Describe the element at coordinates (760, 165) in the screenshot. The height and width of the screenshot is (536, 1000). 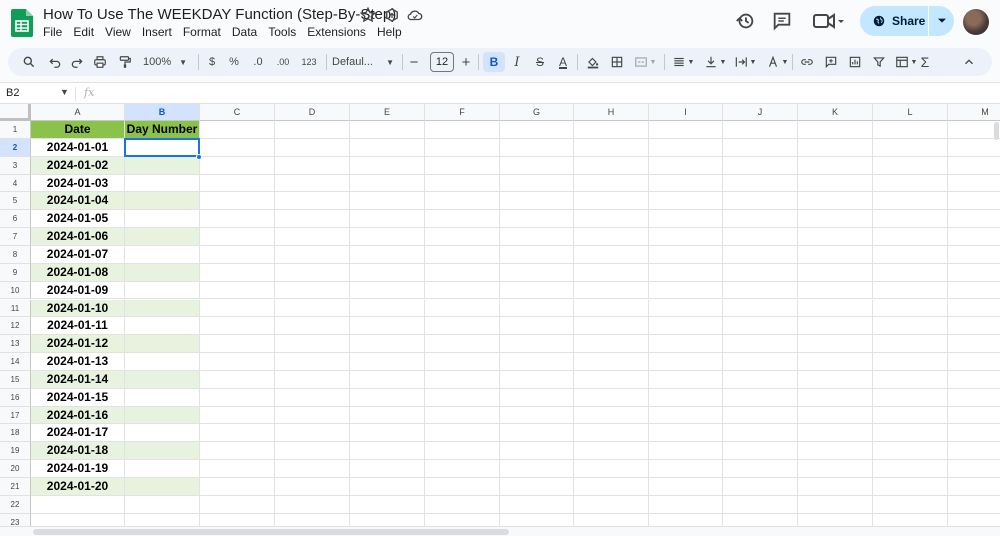
I see `cell-j3` at that location.